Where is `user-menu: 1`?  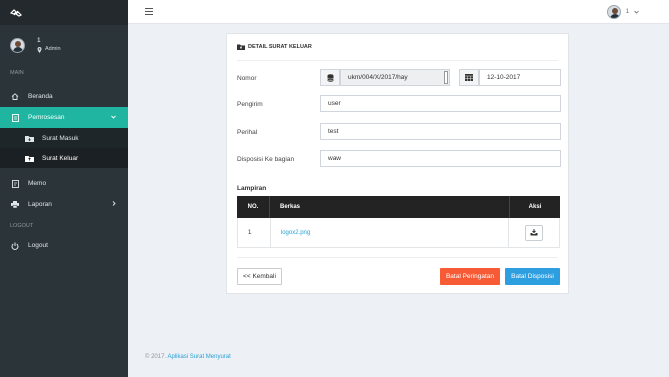 user-menu: 1 is located at coordinates (622, 12).